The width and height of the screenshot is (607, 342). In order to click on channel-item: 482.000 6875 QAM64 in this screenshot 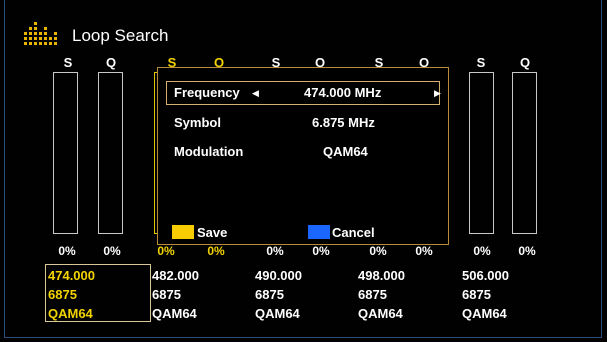, I will do `click(175, 294)`.